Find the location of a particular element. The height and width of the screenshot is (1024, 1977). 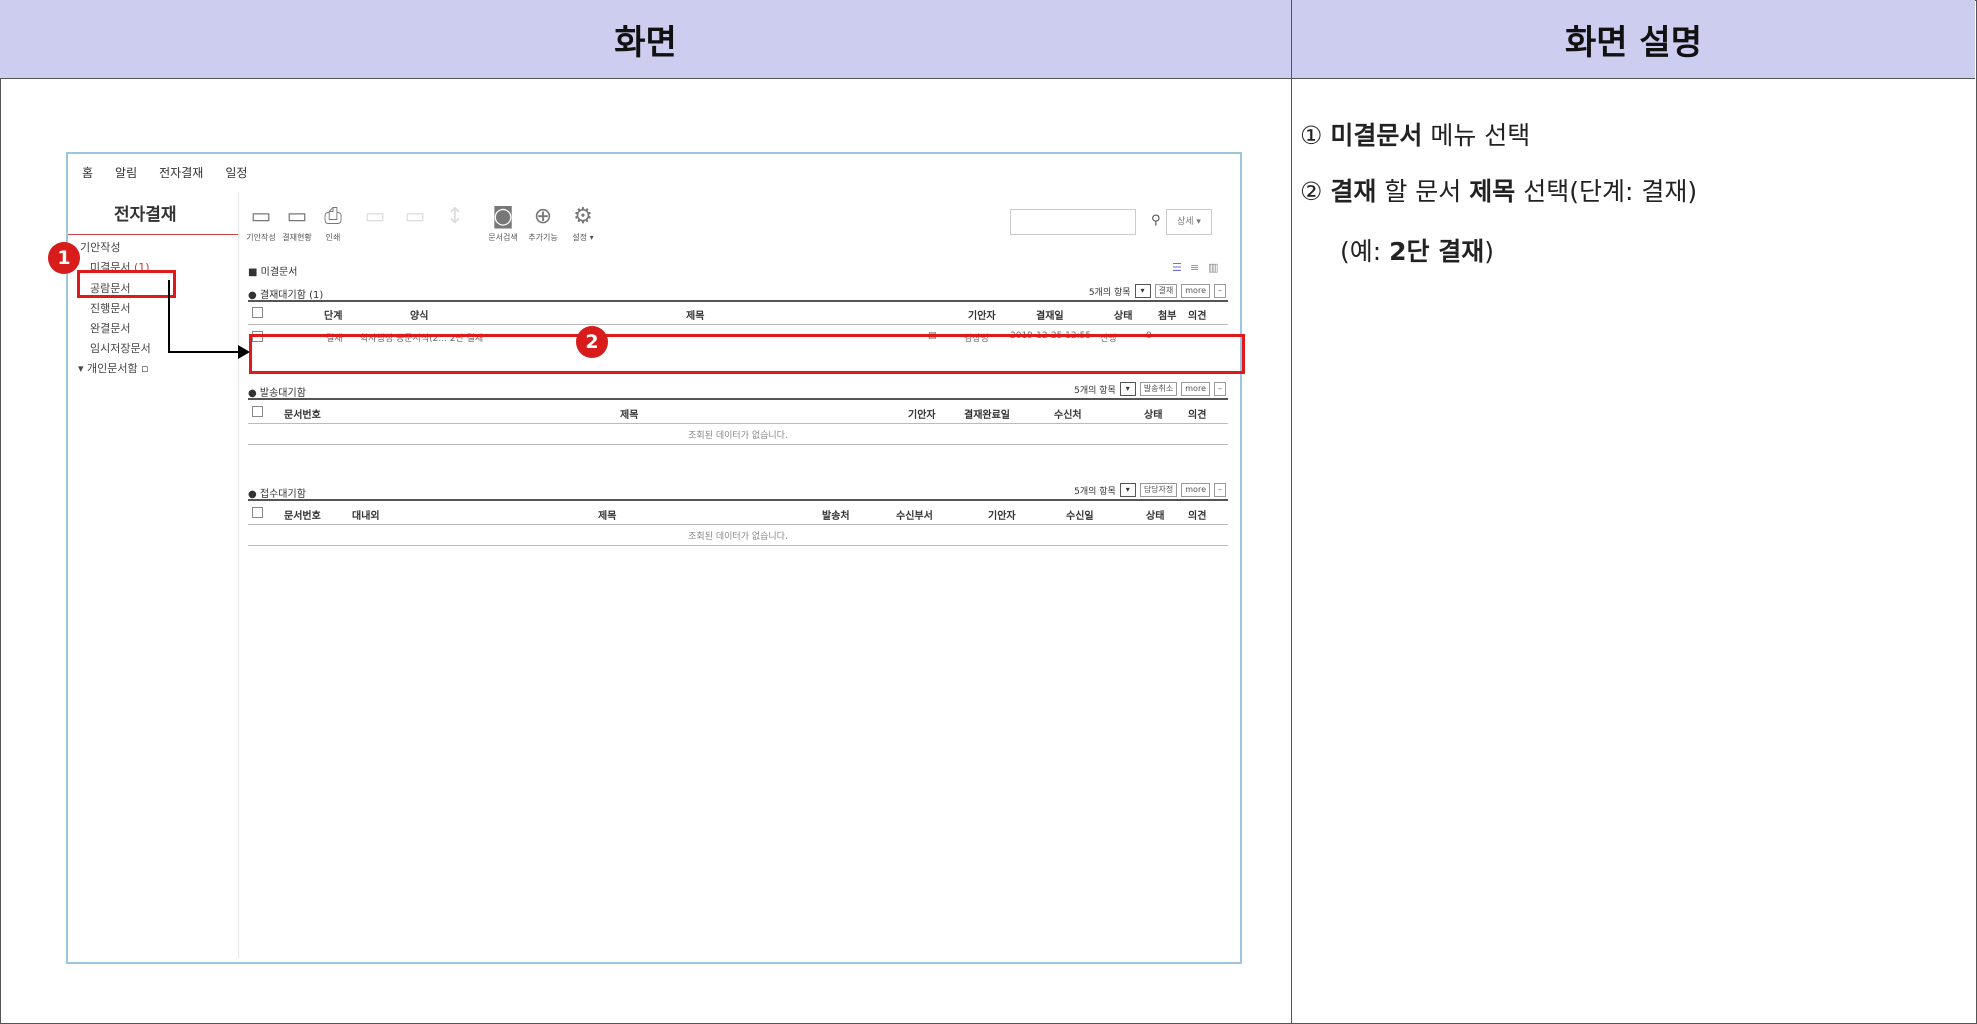

toolbar-status-button: ▭ 결재현황 is located at coordinates (297, 224).